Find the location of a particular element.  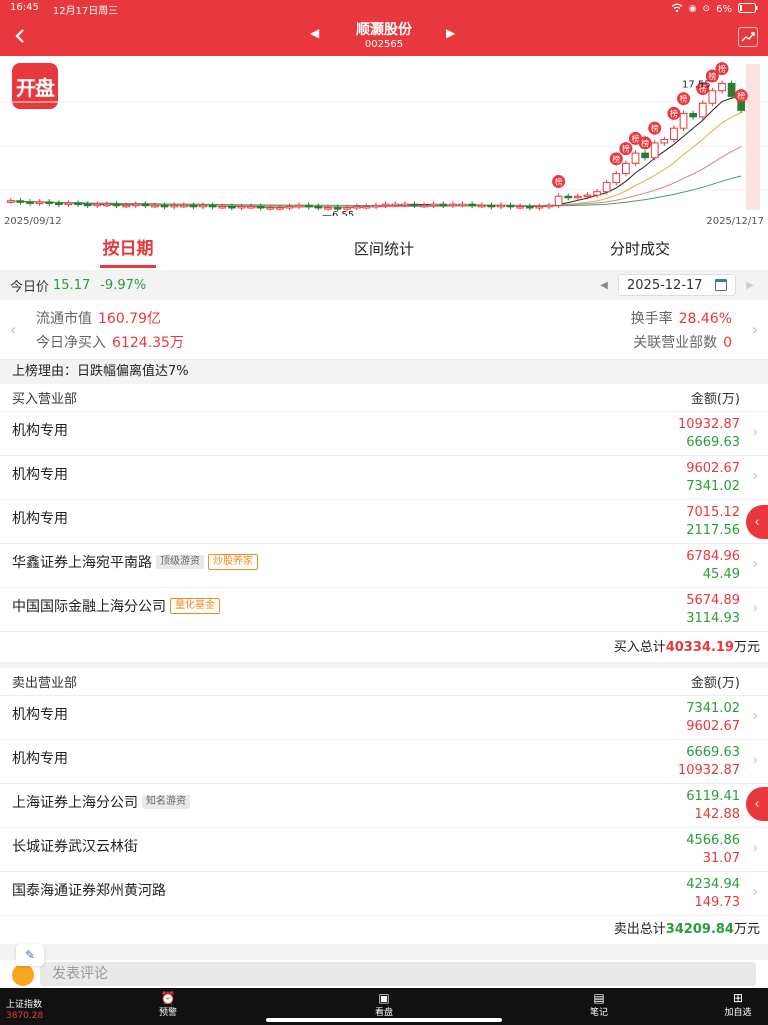

chart-end-date: 2025/12/17 is located at coordinates (735, 221).